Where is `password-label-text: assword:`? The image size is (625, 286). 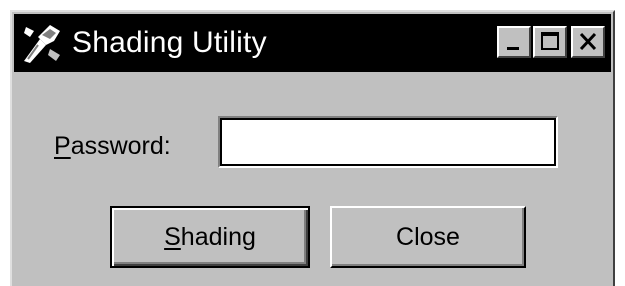 password-label-text: assword: is located at coordinates (120, 146).